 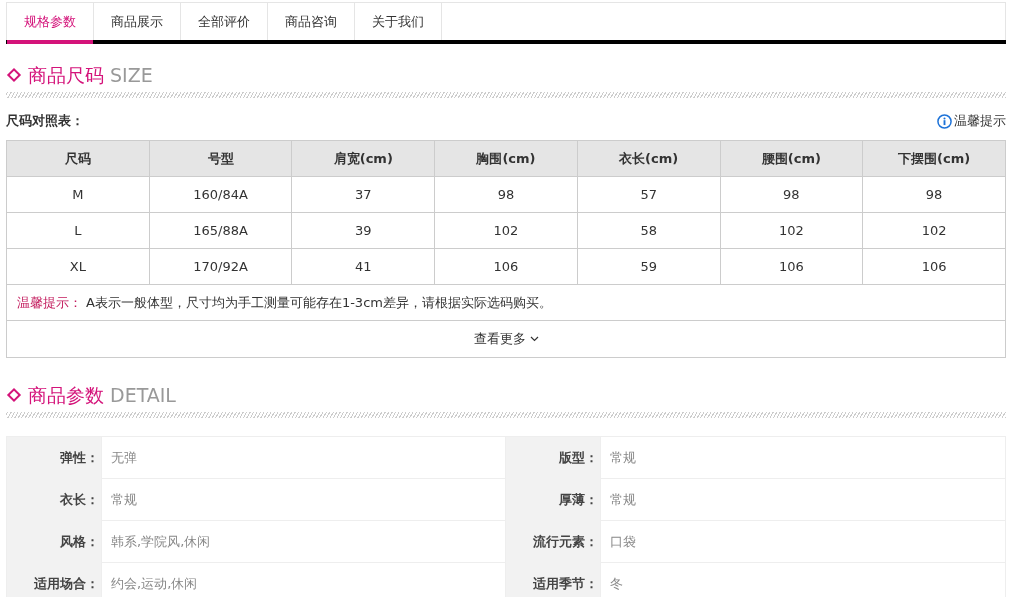 I want to click on table-cell: 37, so click(x=363, y=194).